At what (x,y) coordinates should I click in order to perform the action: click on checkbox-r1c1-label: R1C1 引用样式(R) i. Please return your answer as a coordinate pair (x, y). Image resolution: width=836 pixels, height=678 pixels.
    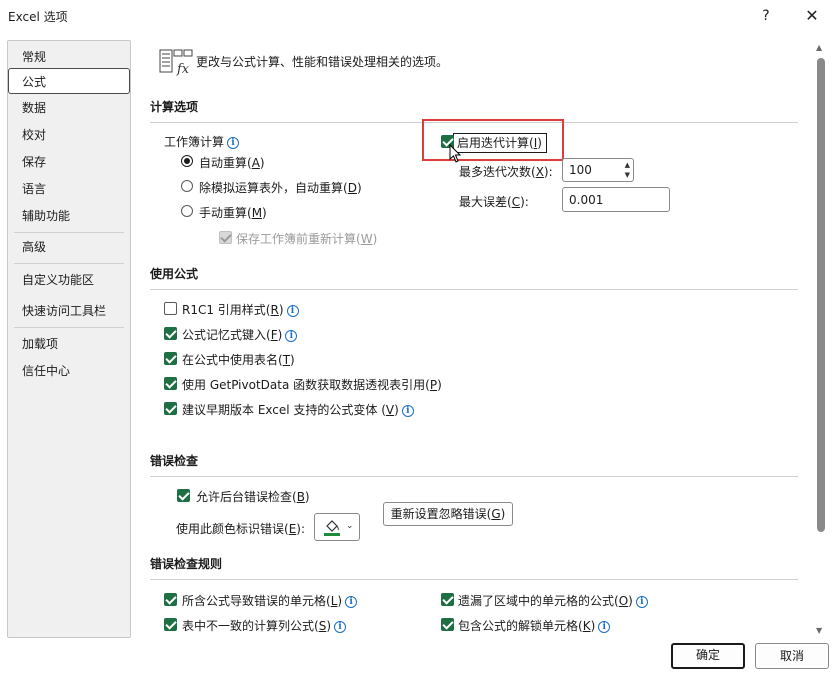
    Looking at the image, I should click on (240, 309).